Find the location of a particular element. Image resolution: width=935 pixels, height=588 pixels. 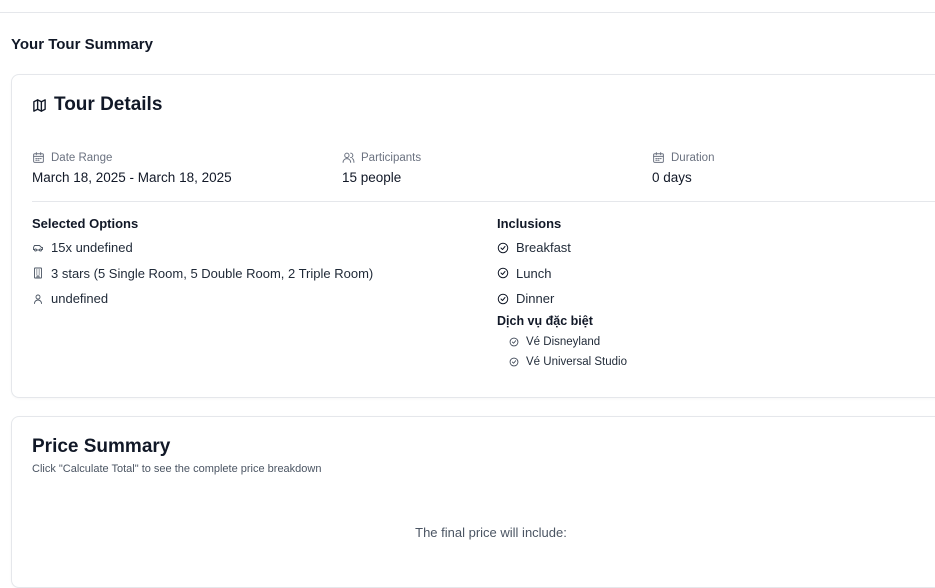

special-service-item: Vé Disneyland is located at coordinates (562, 342).